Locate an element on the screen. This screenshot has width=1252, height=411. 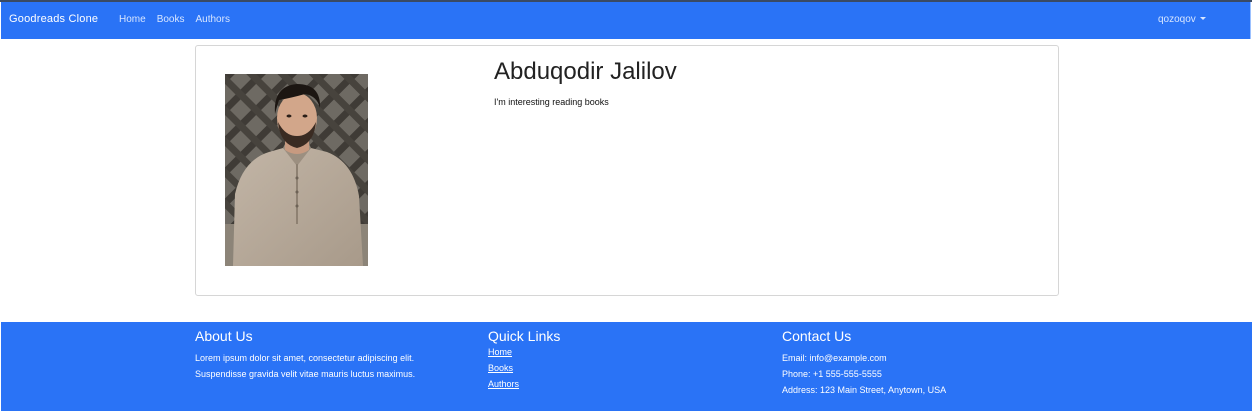
nav-link-authors: Authors is located at coordinates (212, 19).